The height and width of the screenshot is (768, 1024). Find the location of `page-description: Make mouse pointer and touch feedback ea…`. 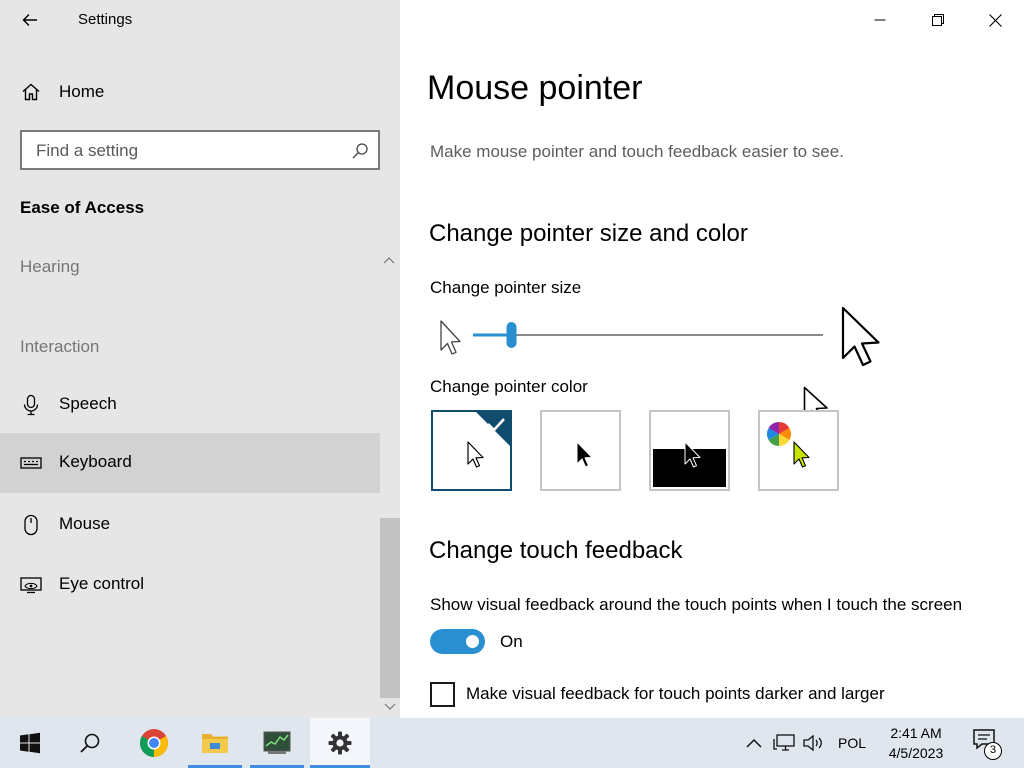

page-description: Make mouse pointer and touch feedback ea… is located at coordinates (637, 151).